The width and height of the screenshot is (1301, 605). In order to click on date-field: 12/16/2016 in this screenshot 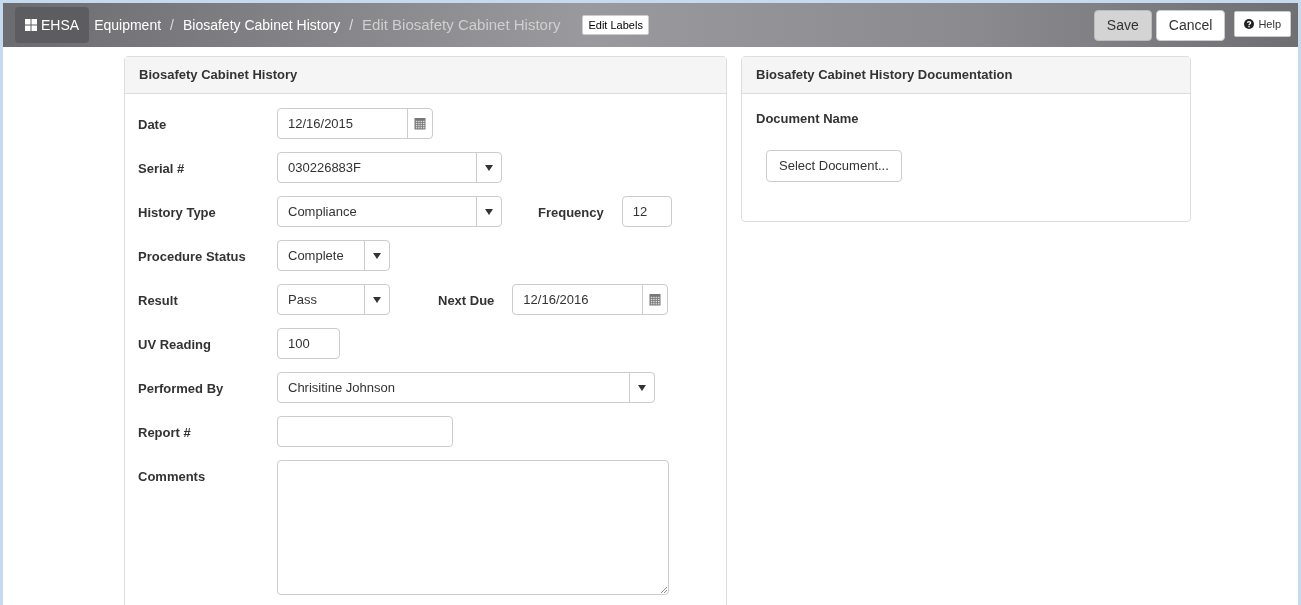, I will do `click(590, 299)`.